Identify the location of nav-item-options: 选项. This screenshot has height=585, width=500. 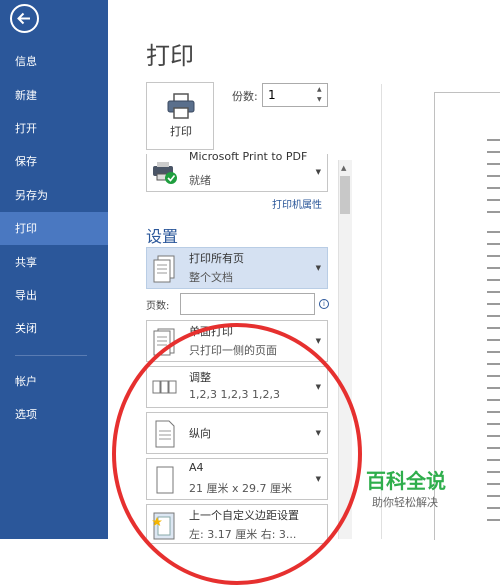
(54, 414).